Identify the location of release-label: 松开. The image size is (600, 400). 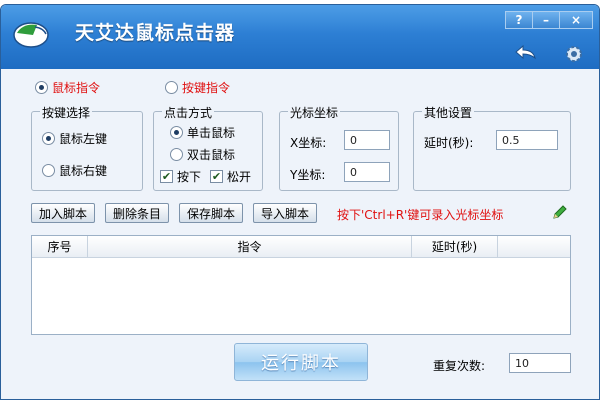
(239, 177).